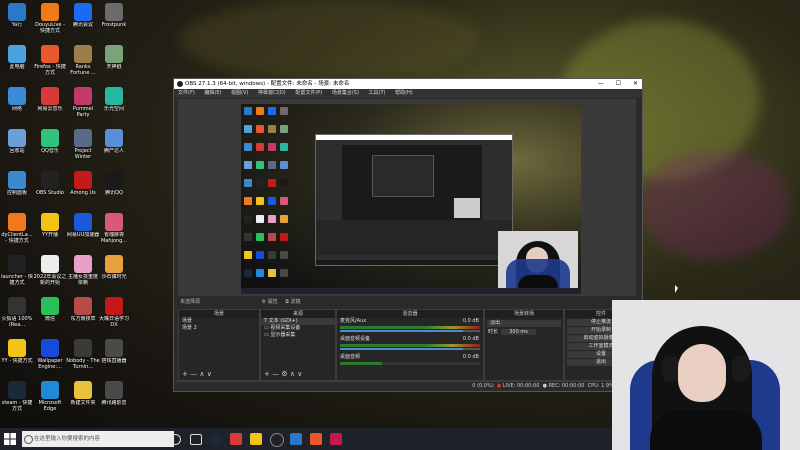  What do you see at coordinates (212, 93) in the screenshot?
I see `menu-edit: 编辑(E)` at bounding box center [212, 93].